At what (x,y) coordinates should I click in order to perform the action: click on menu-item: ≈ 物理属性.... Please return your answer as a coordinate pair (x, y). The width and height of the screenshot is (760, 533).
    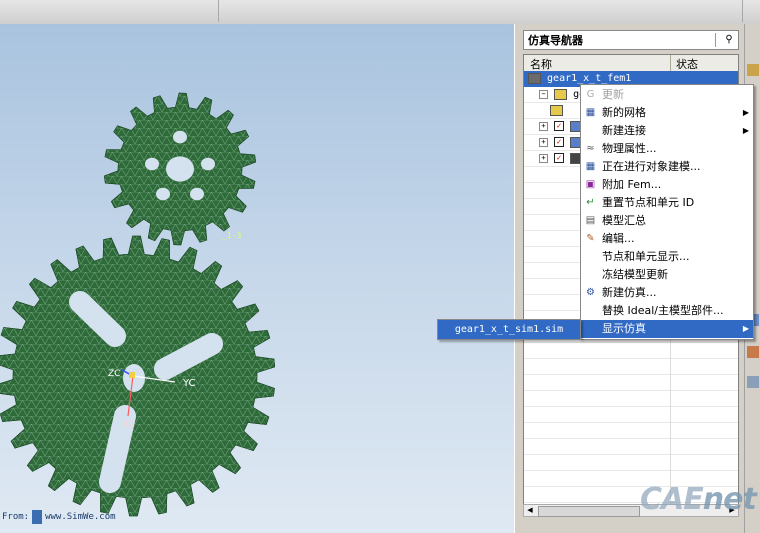
    Looking at the image, I should click on (667, 149).